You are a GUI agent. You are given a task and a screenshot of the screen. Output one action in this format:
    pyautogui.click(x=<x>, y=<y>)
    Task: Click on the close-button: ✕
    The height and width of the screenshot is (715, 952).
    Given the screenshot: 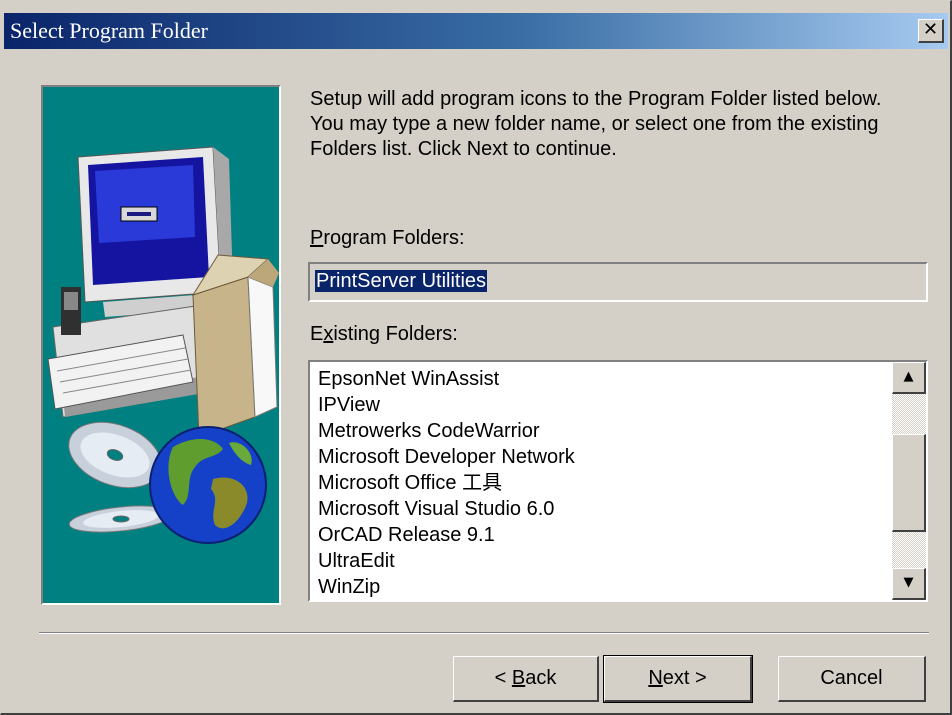 What is the action you would take?
    pyautogui.click(x=931, y=31)
    